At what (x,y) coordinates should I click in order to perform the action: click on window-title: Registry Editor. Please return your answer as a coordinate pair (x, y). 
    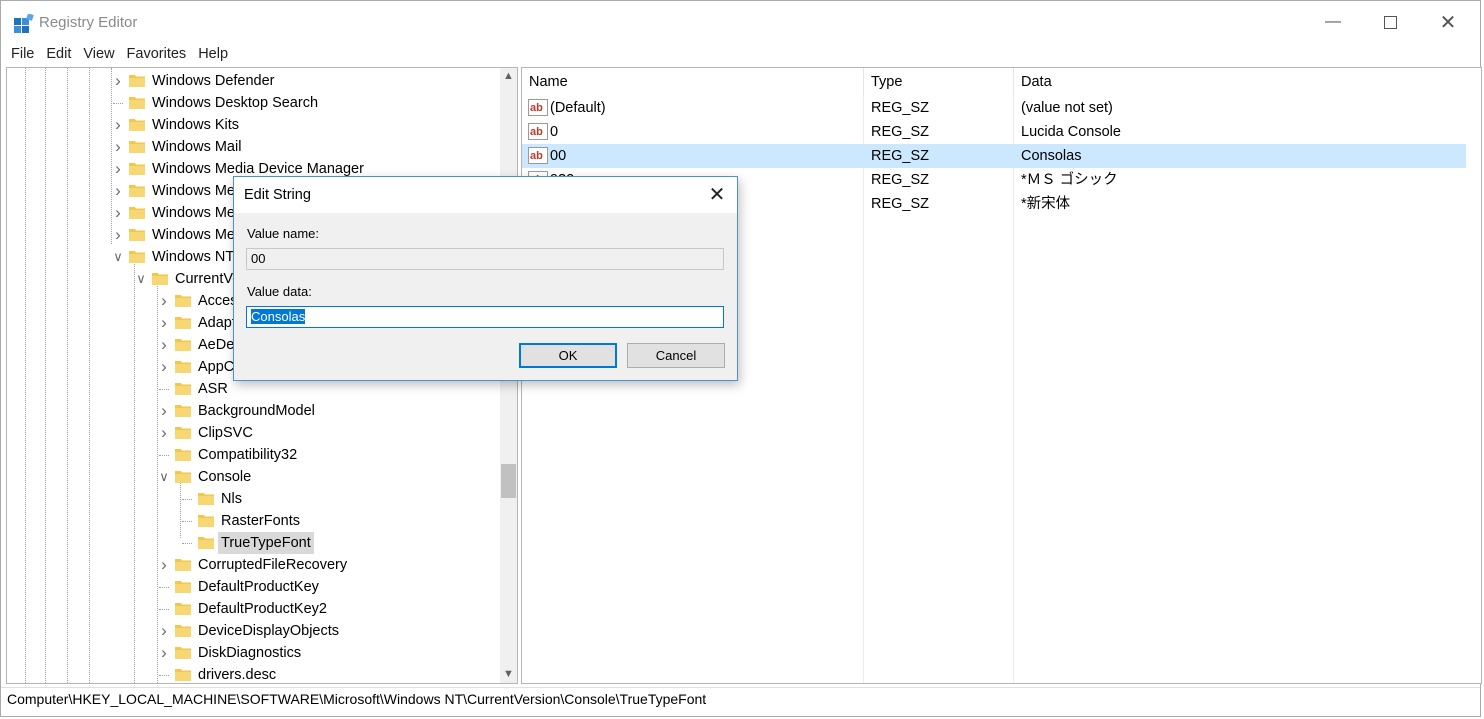
    Looking at the image, I should click on (88, 22).